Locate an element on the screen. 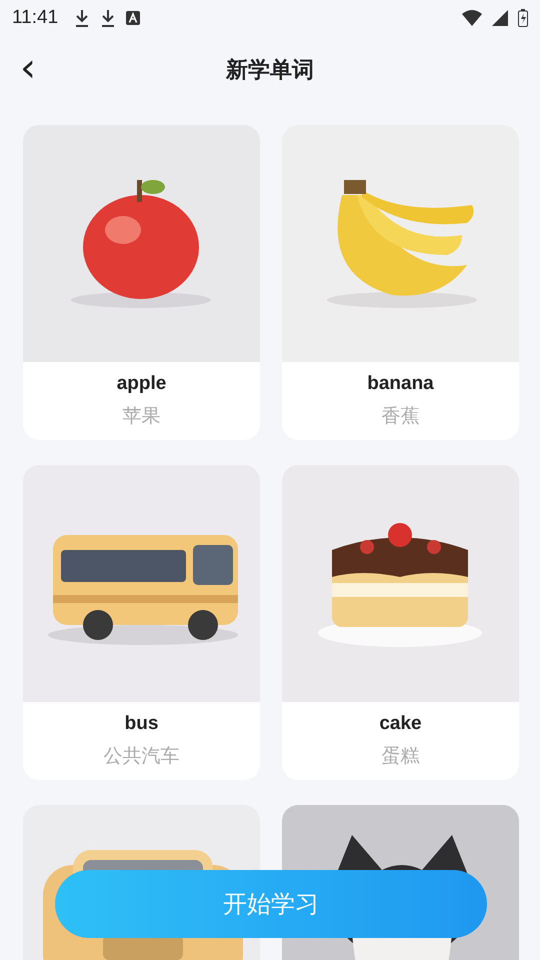  word-card: cake 蛋糕 is located at coordinates (400, 622).